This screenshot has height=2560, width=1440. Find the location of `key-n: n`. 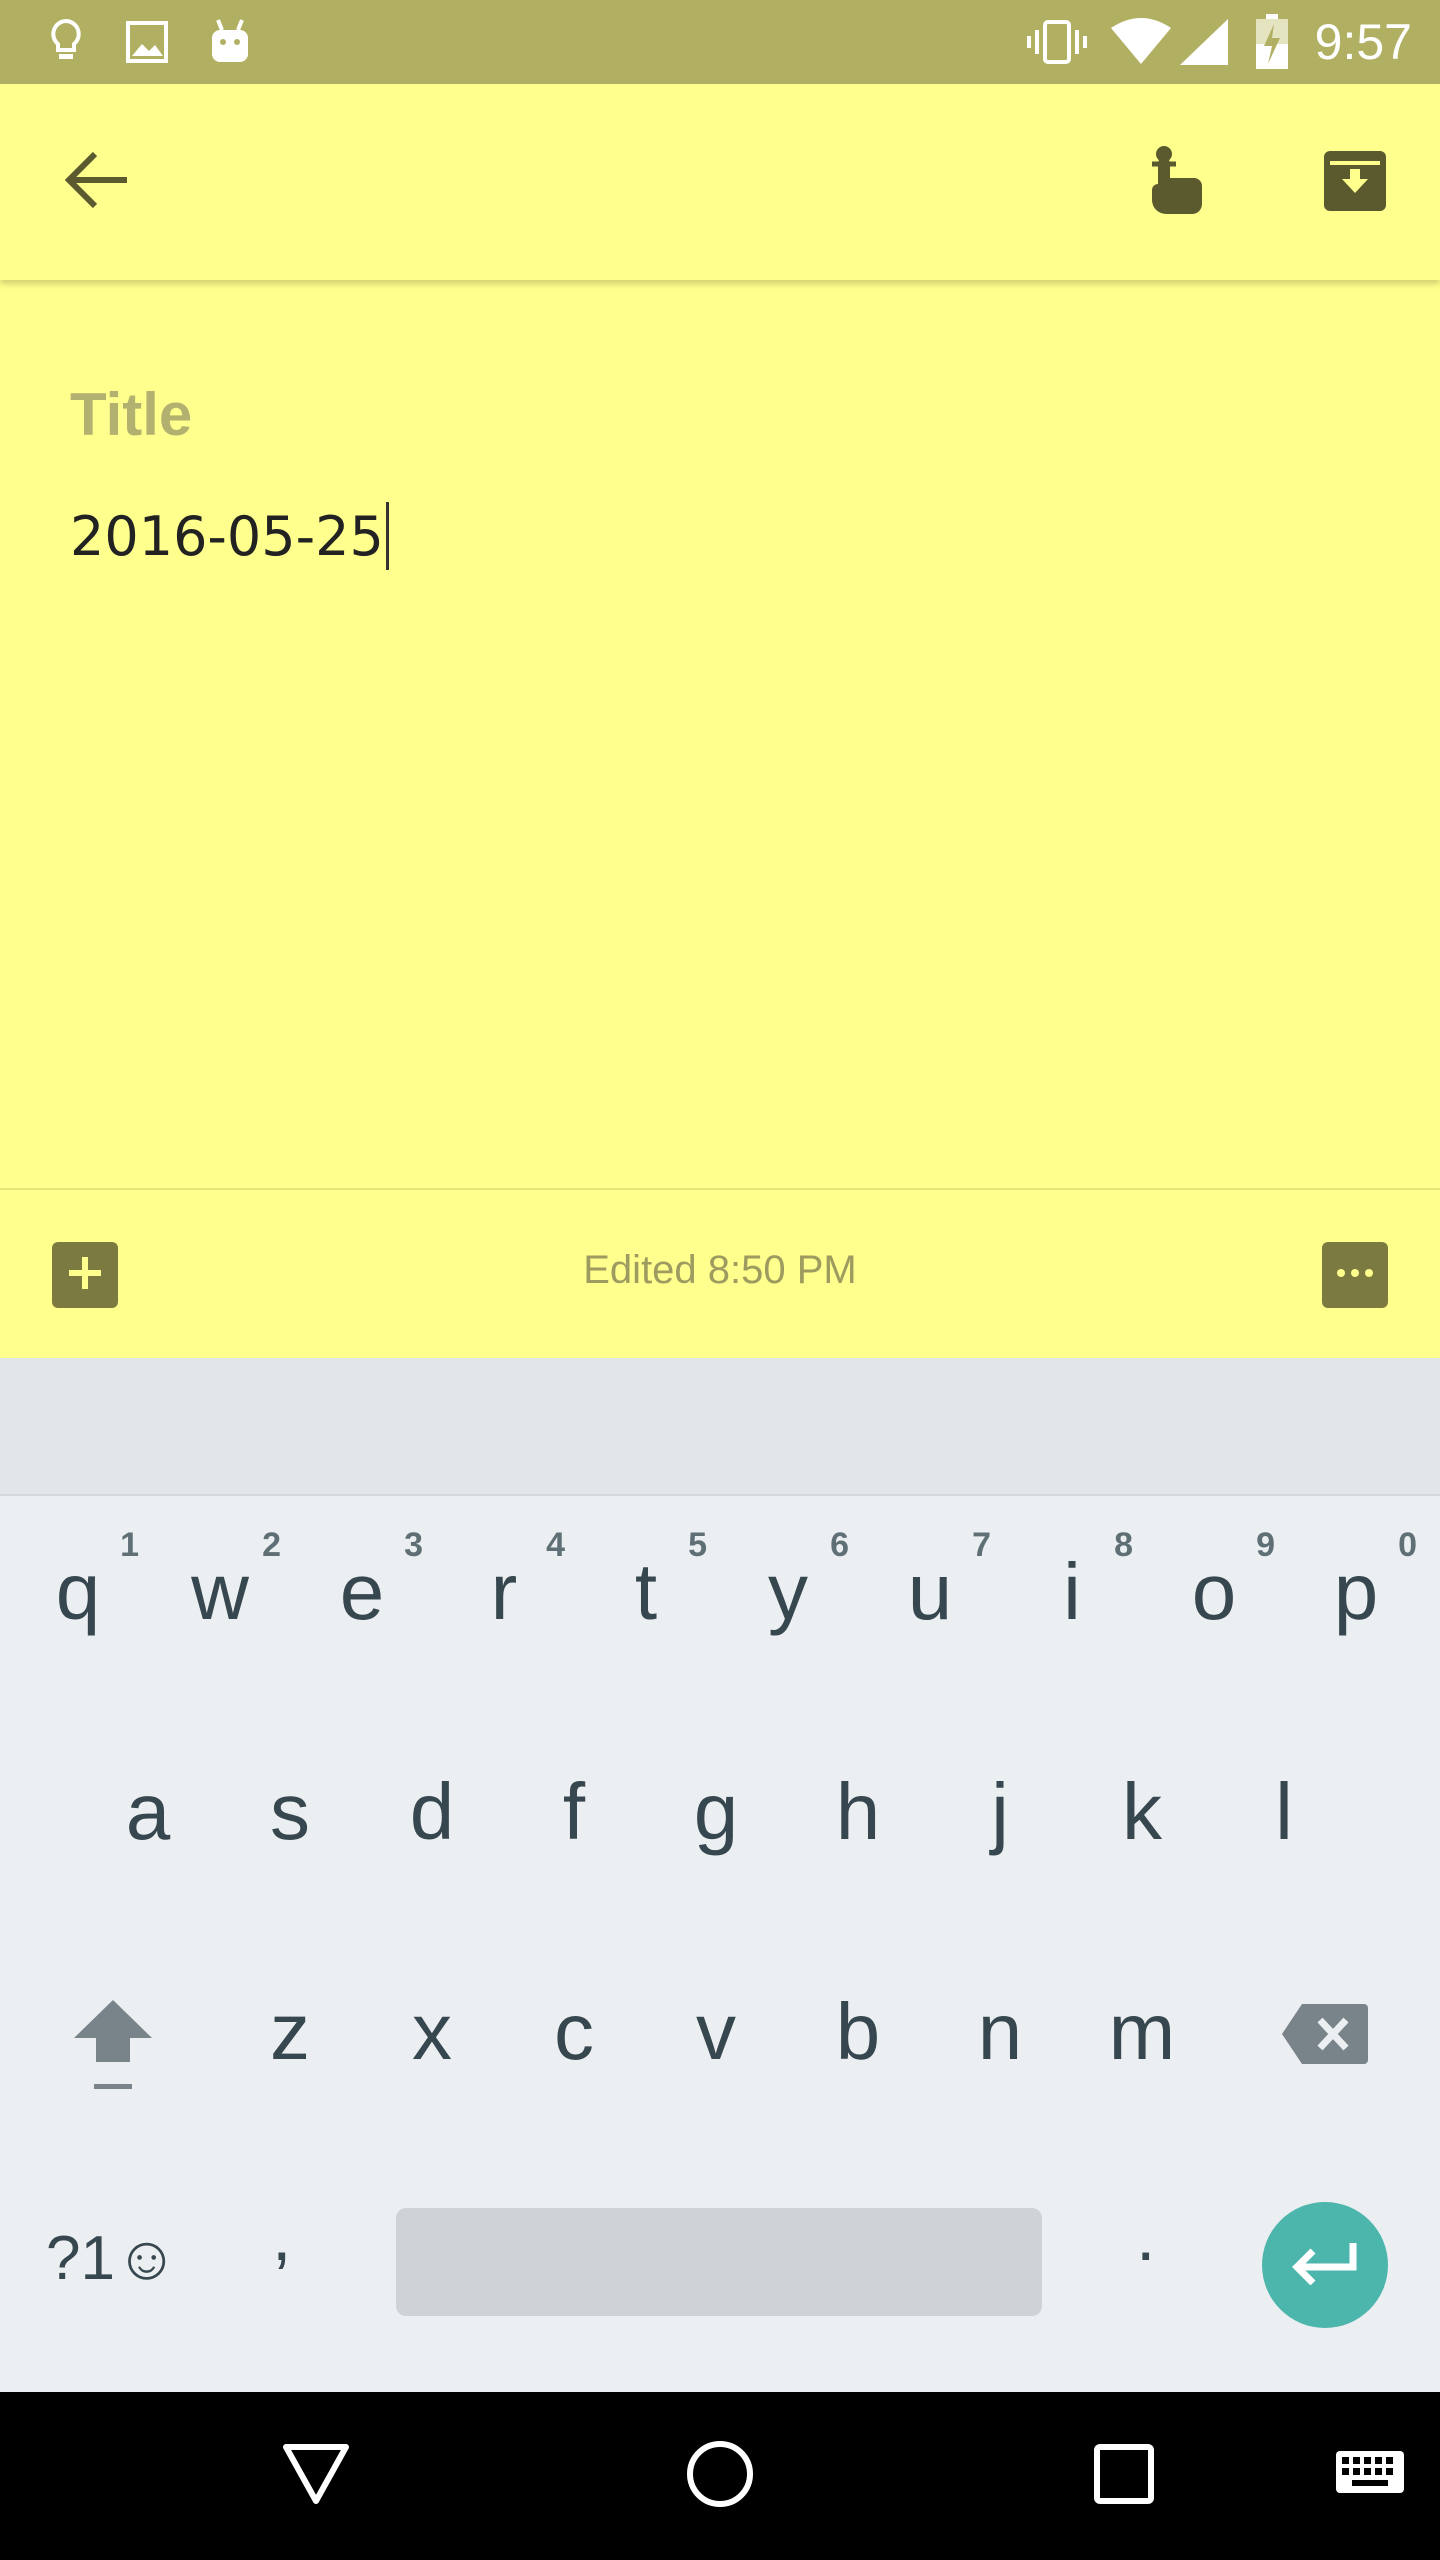

key-n: n is located at coordinates (1000, 2046).